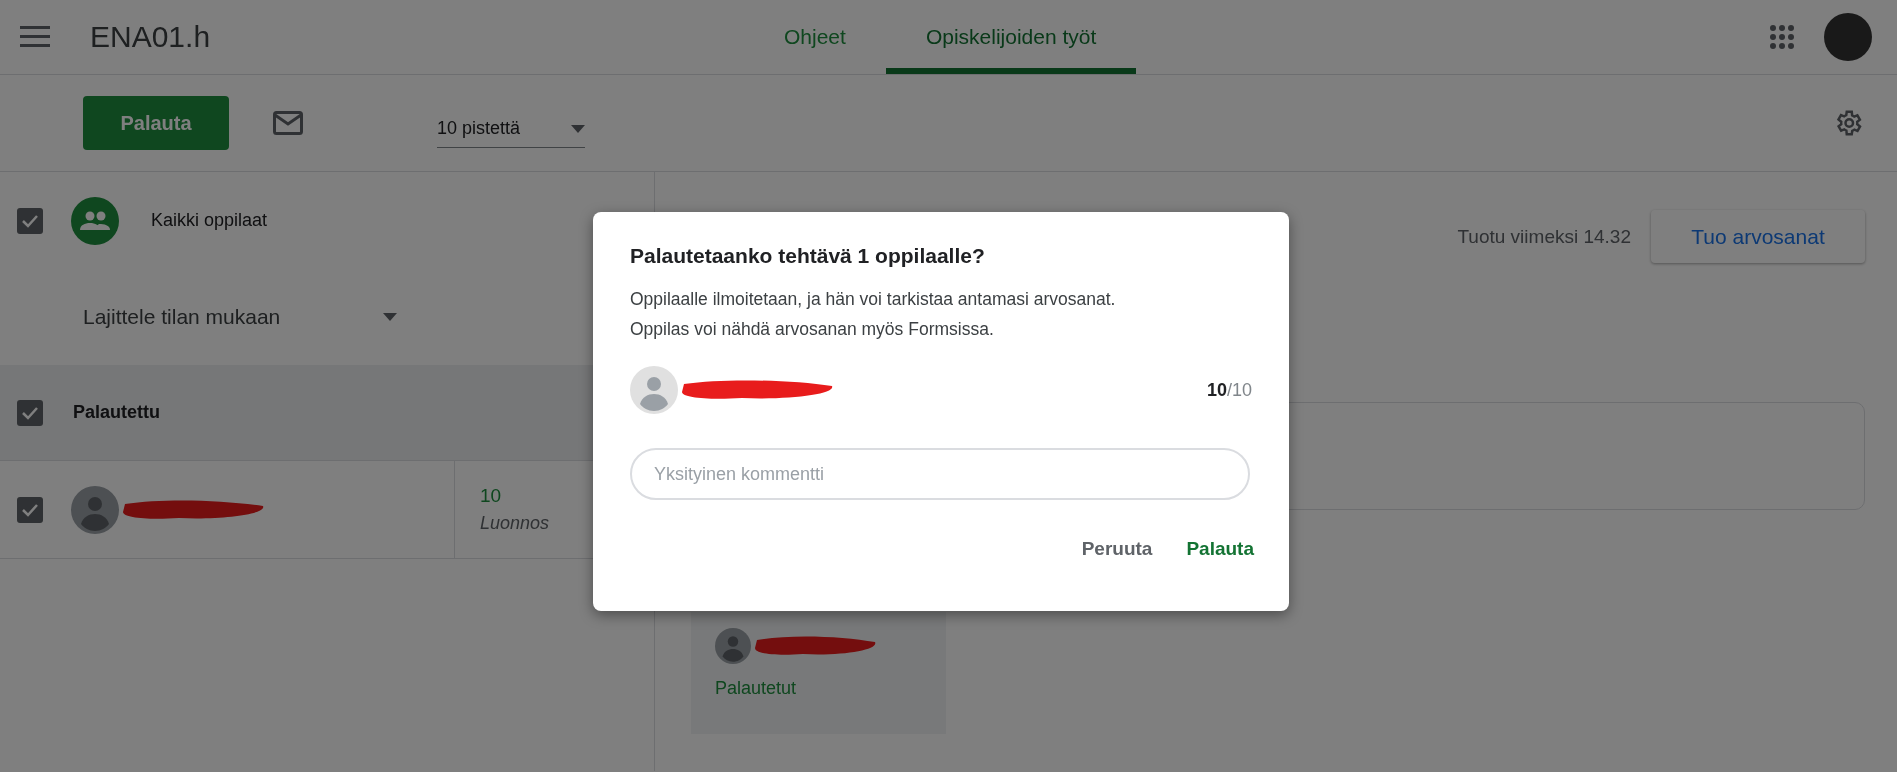  What do you see at coordinates (95, 220) in the screenshot?
I see `group-icon` at bounding box center [95, 220].